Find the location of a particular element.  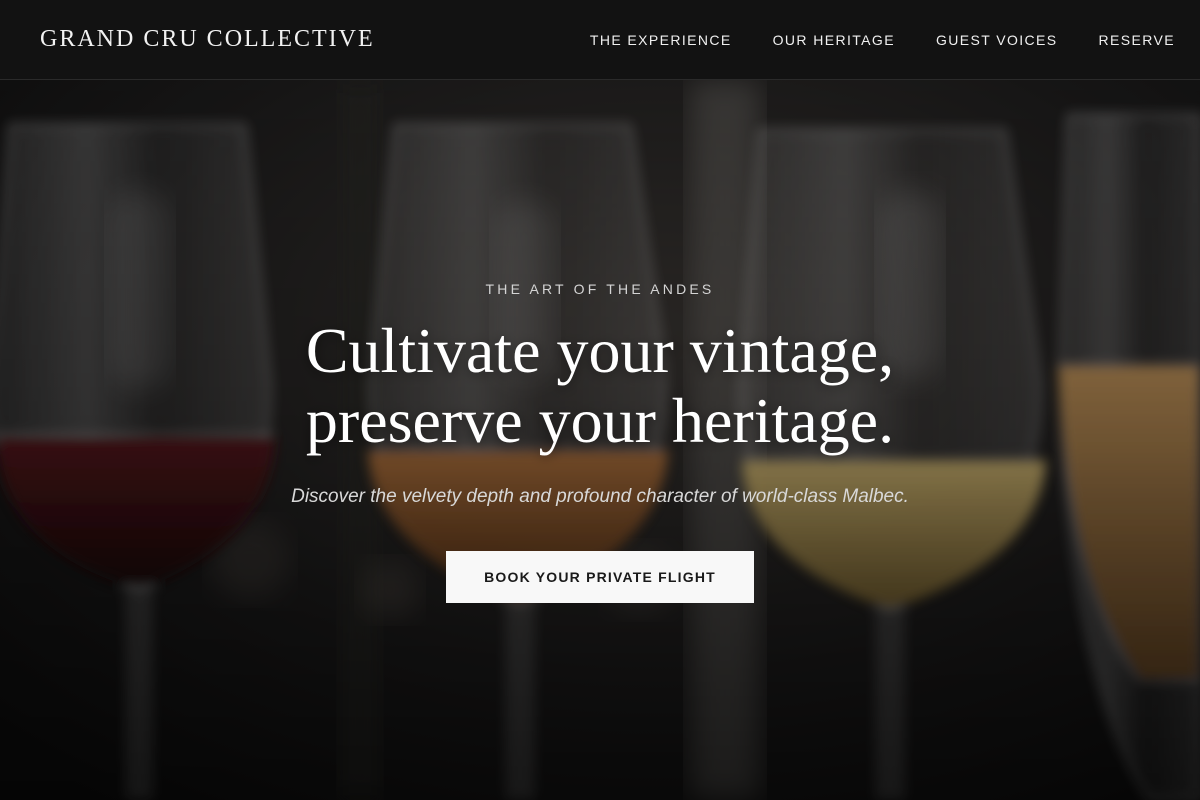

hero-headline-line-2: preserve your heritage. is located at coordinates (600, 420).